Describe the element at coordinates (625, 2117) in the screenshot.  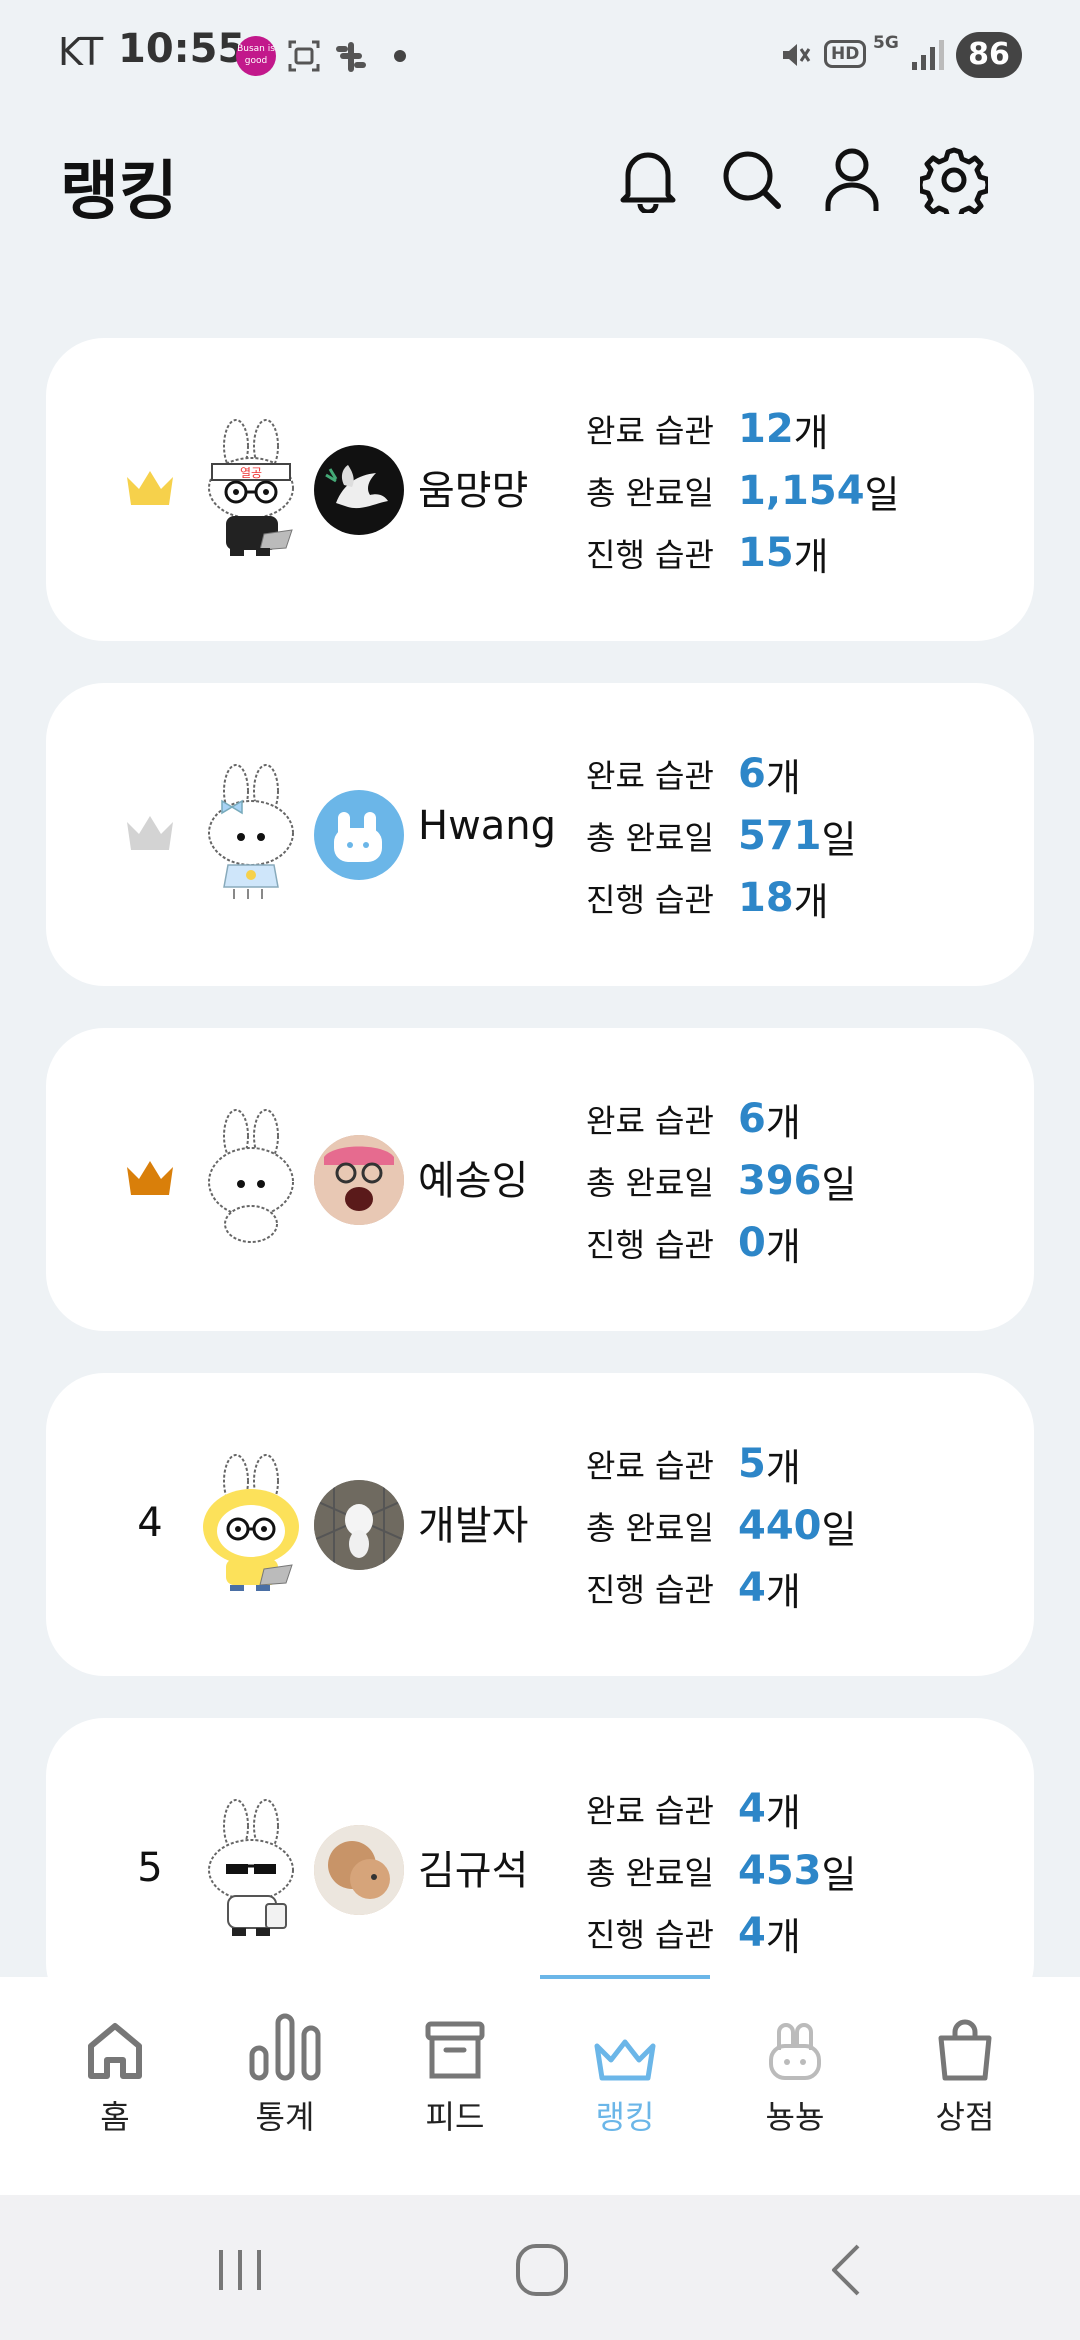
I see `nav-label-ranking: 랭킹` at that location.